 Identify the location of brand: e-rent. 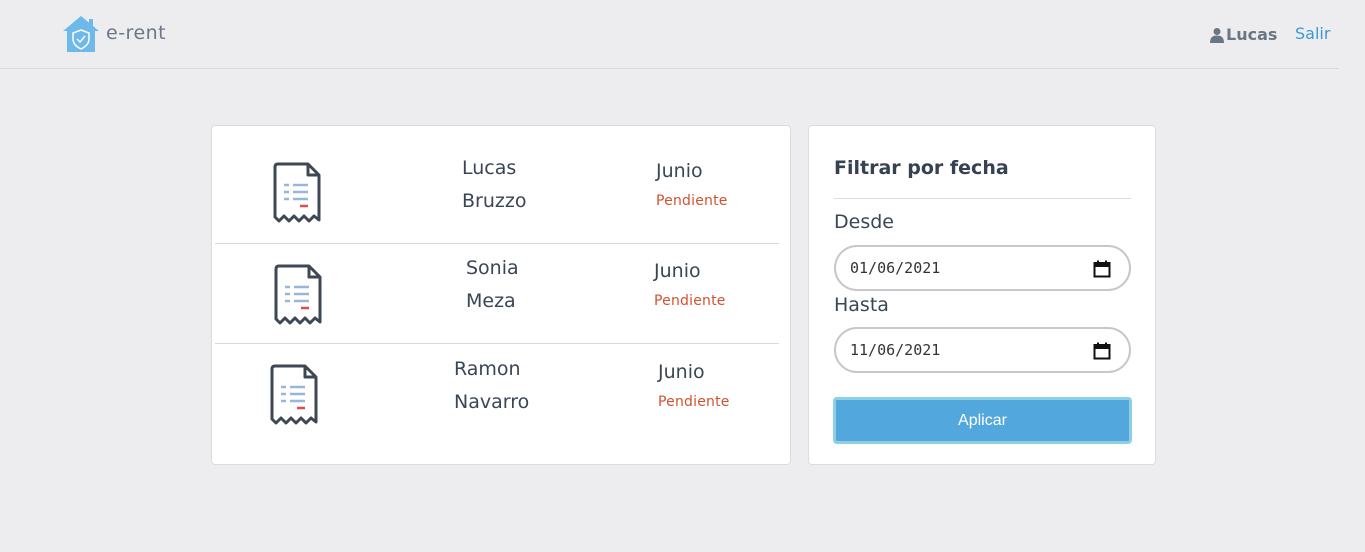
(114, 34).